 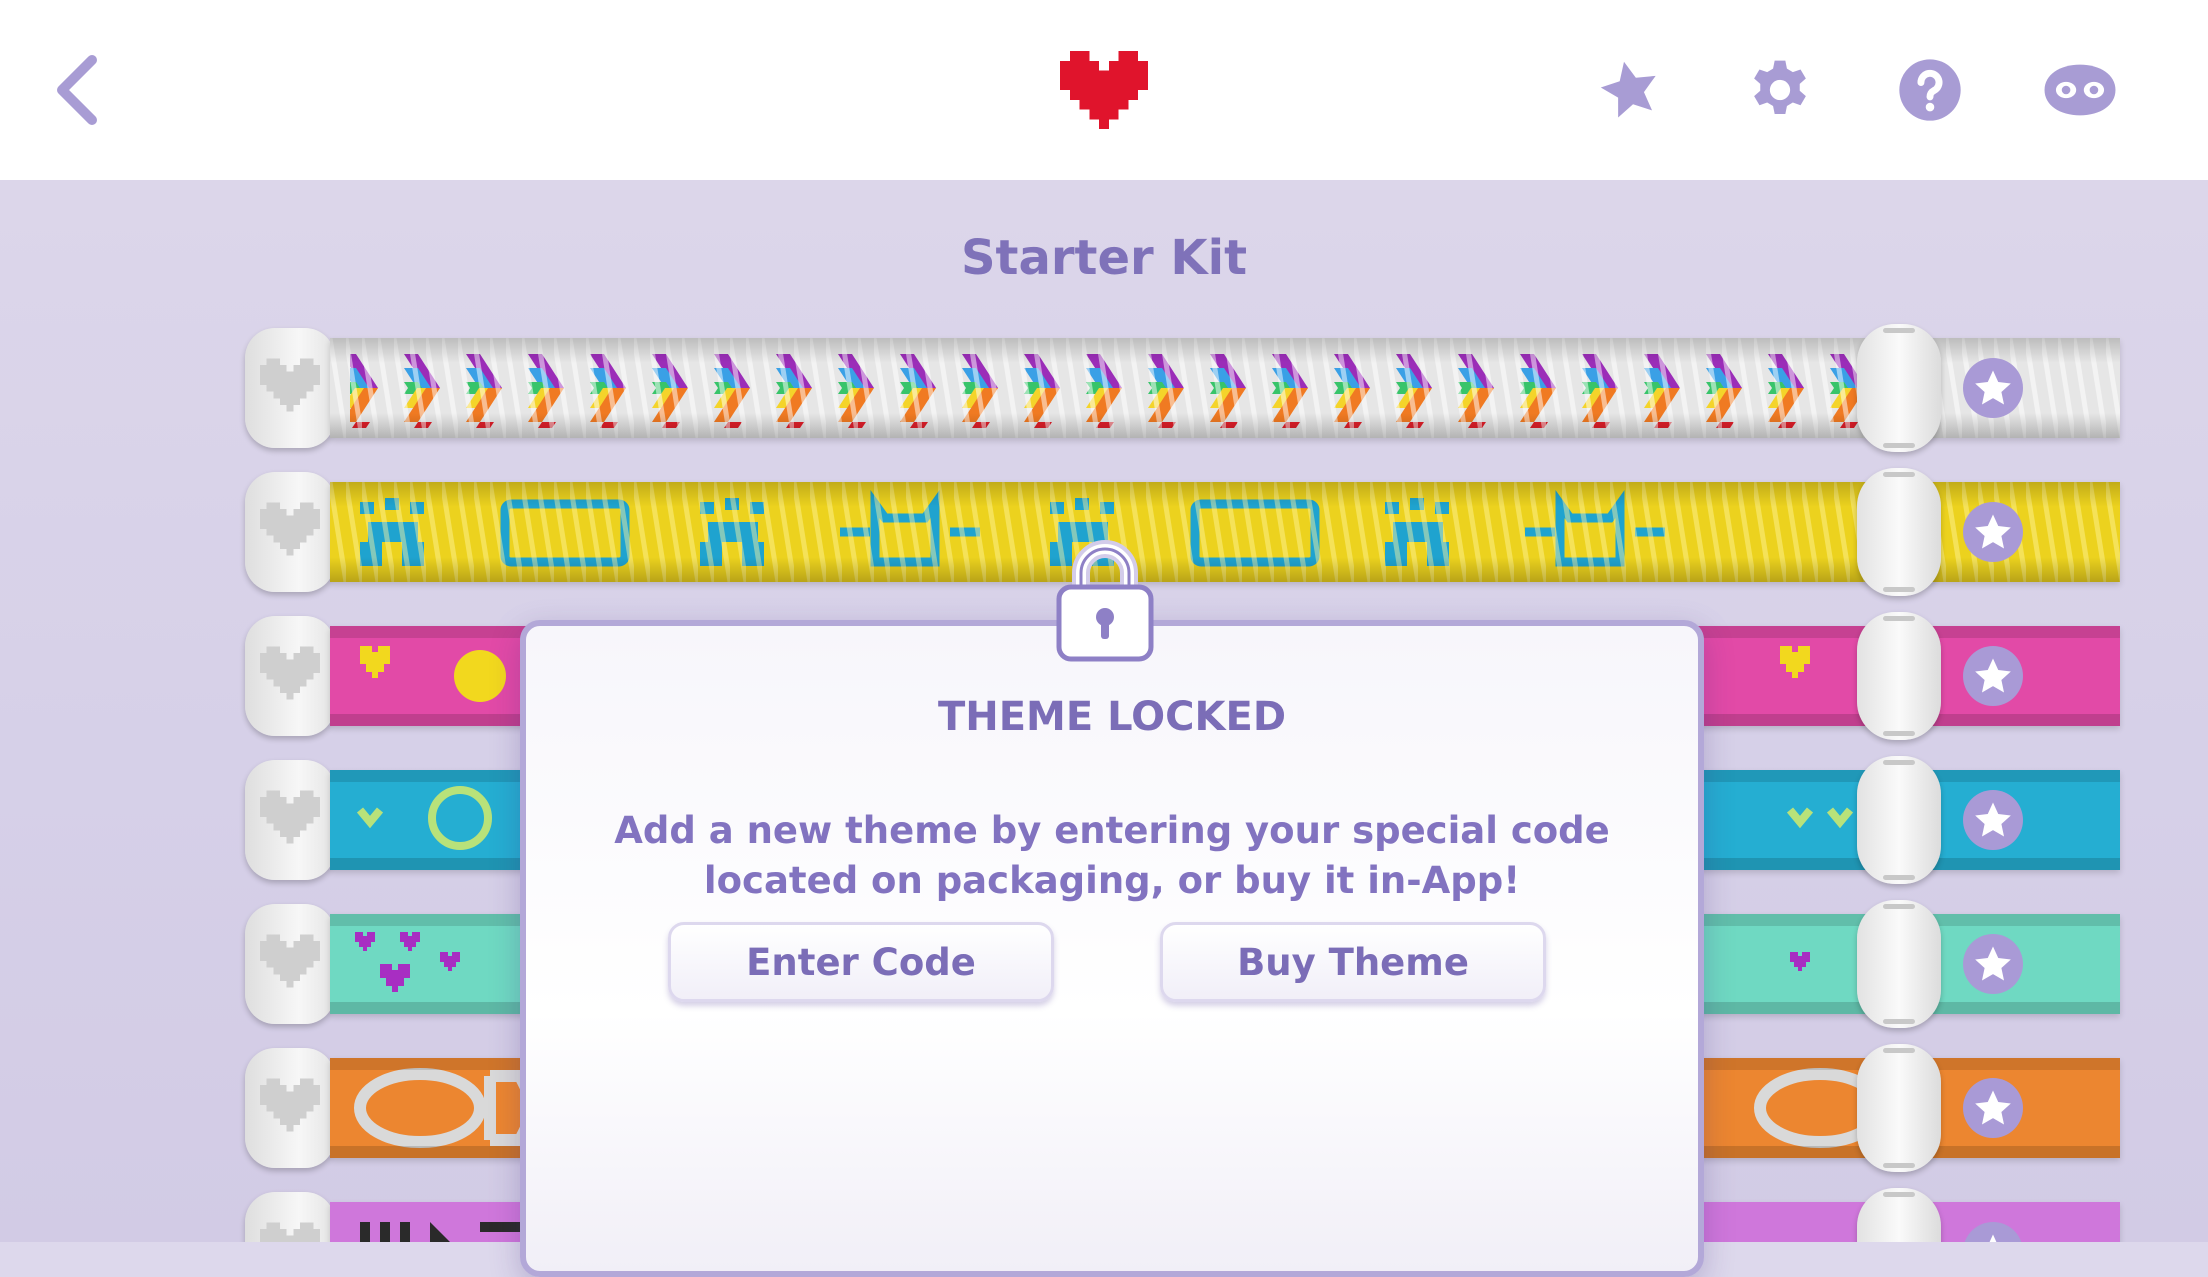 I want to click on favorites-button, so click(x=1630, y=90).